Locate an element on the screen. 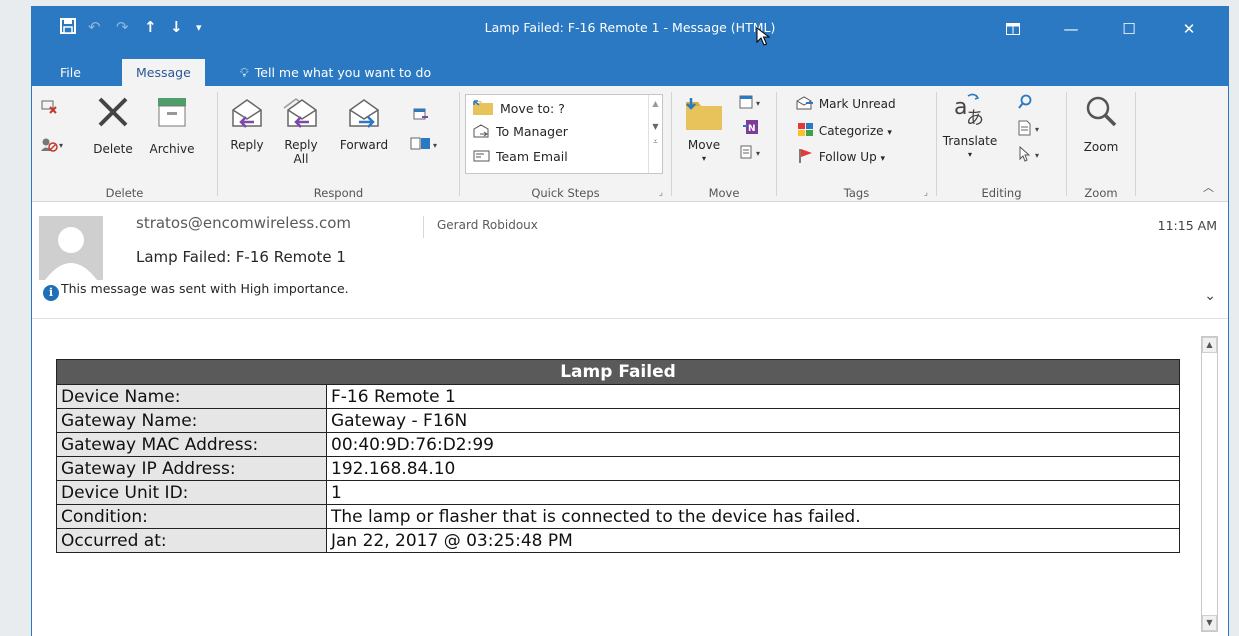  mouse-cursor-icon is located at coordinates (764, 39).